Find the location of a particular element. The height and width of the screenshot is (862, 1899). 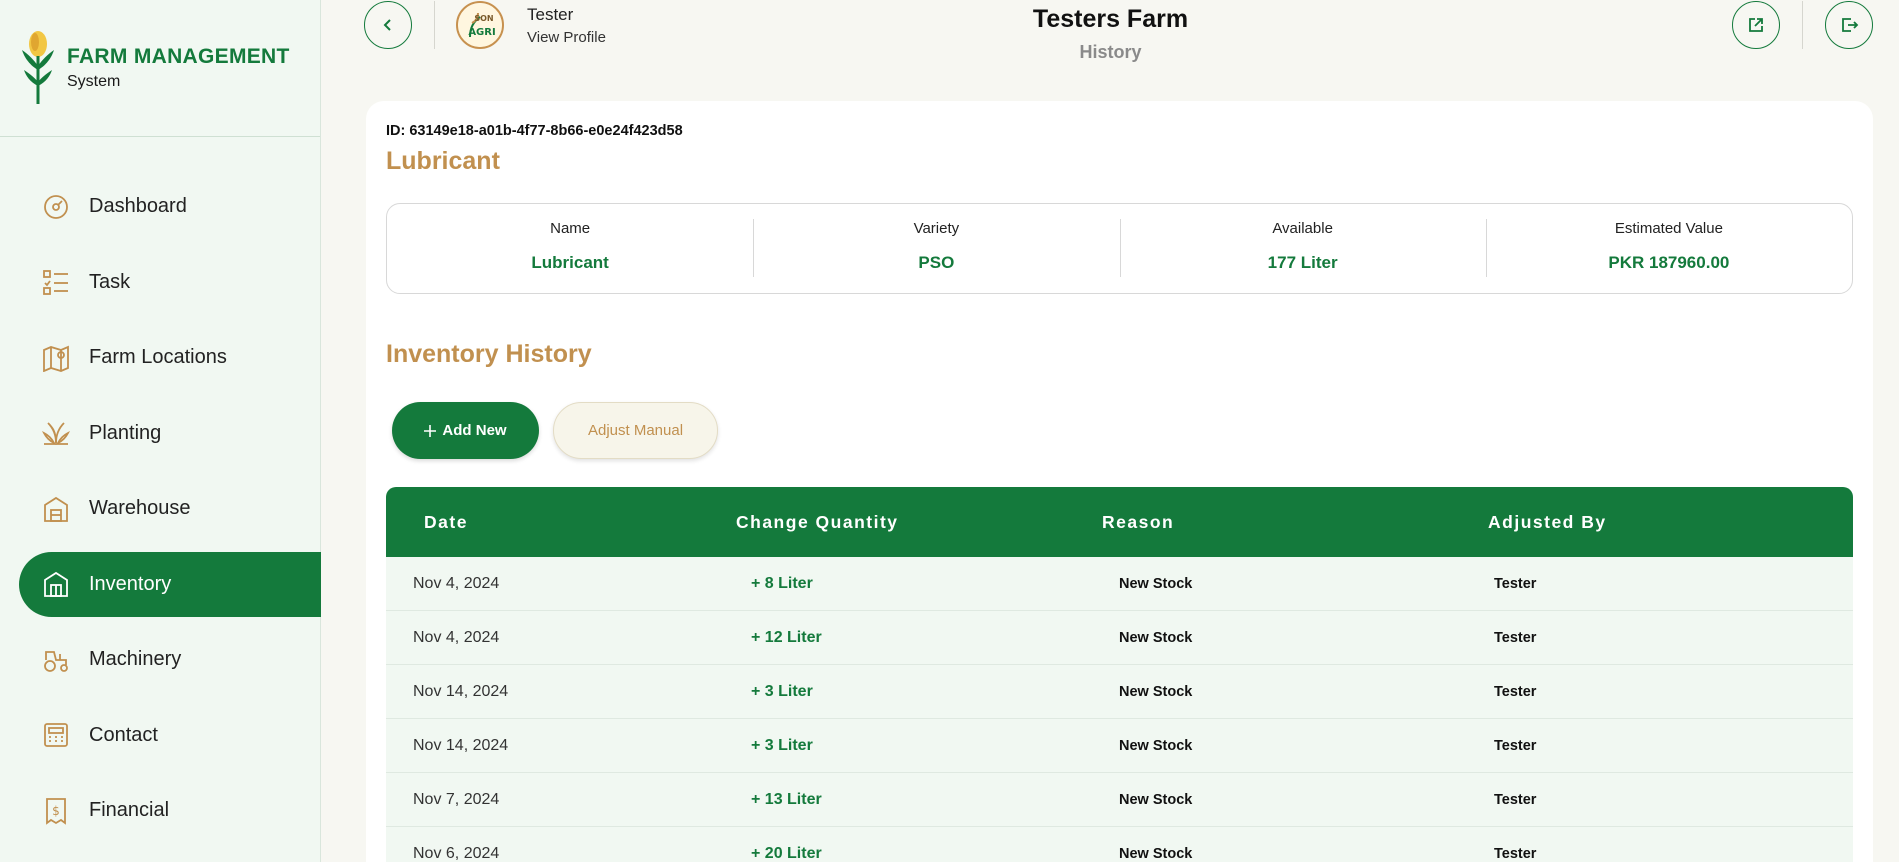

logout-icon is located at coordinates (1850, 25).